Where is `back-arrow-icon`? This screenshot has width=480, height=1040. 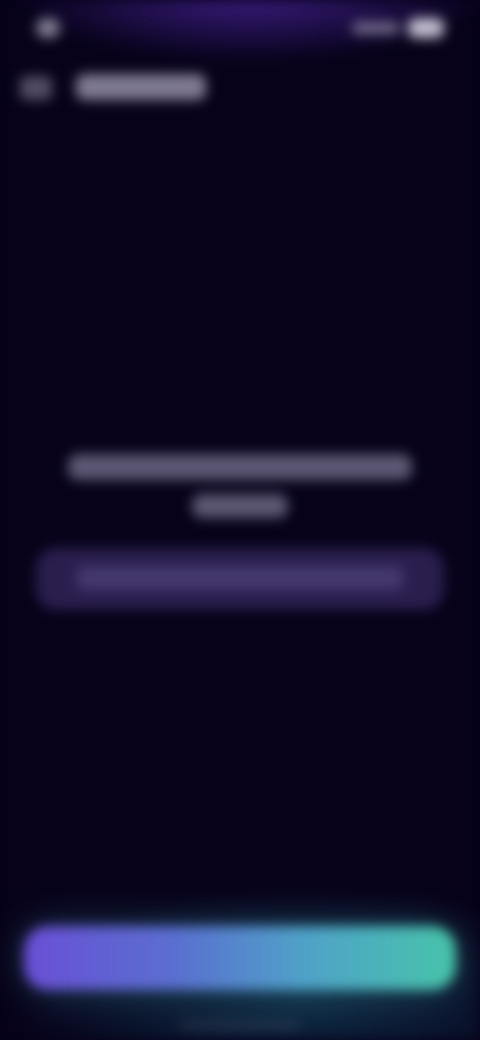 back-arrow-icon is located at coordinates (36, 88).